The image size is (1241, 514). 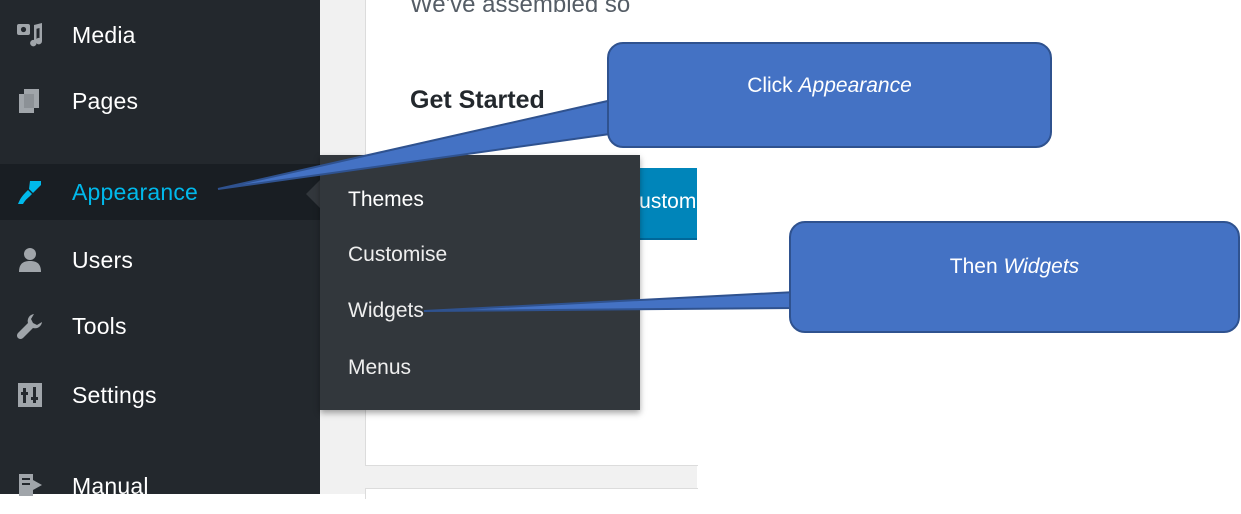 What do you see at coordinates (773, 85) in the screenshot?
I see `callout-prefix: Click` at bounding box center [773, 85].